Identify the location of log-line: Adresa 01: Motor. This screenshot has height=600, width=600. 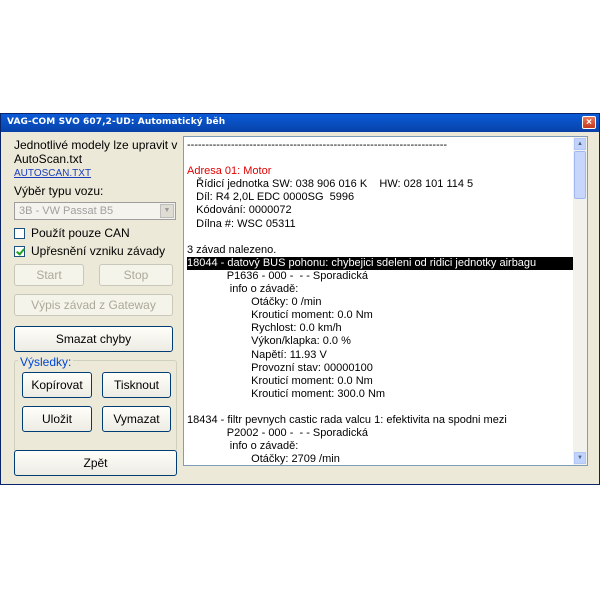
(381, 171).